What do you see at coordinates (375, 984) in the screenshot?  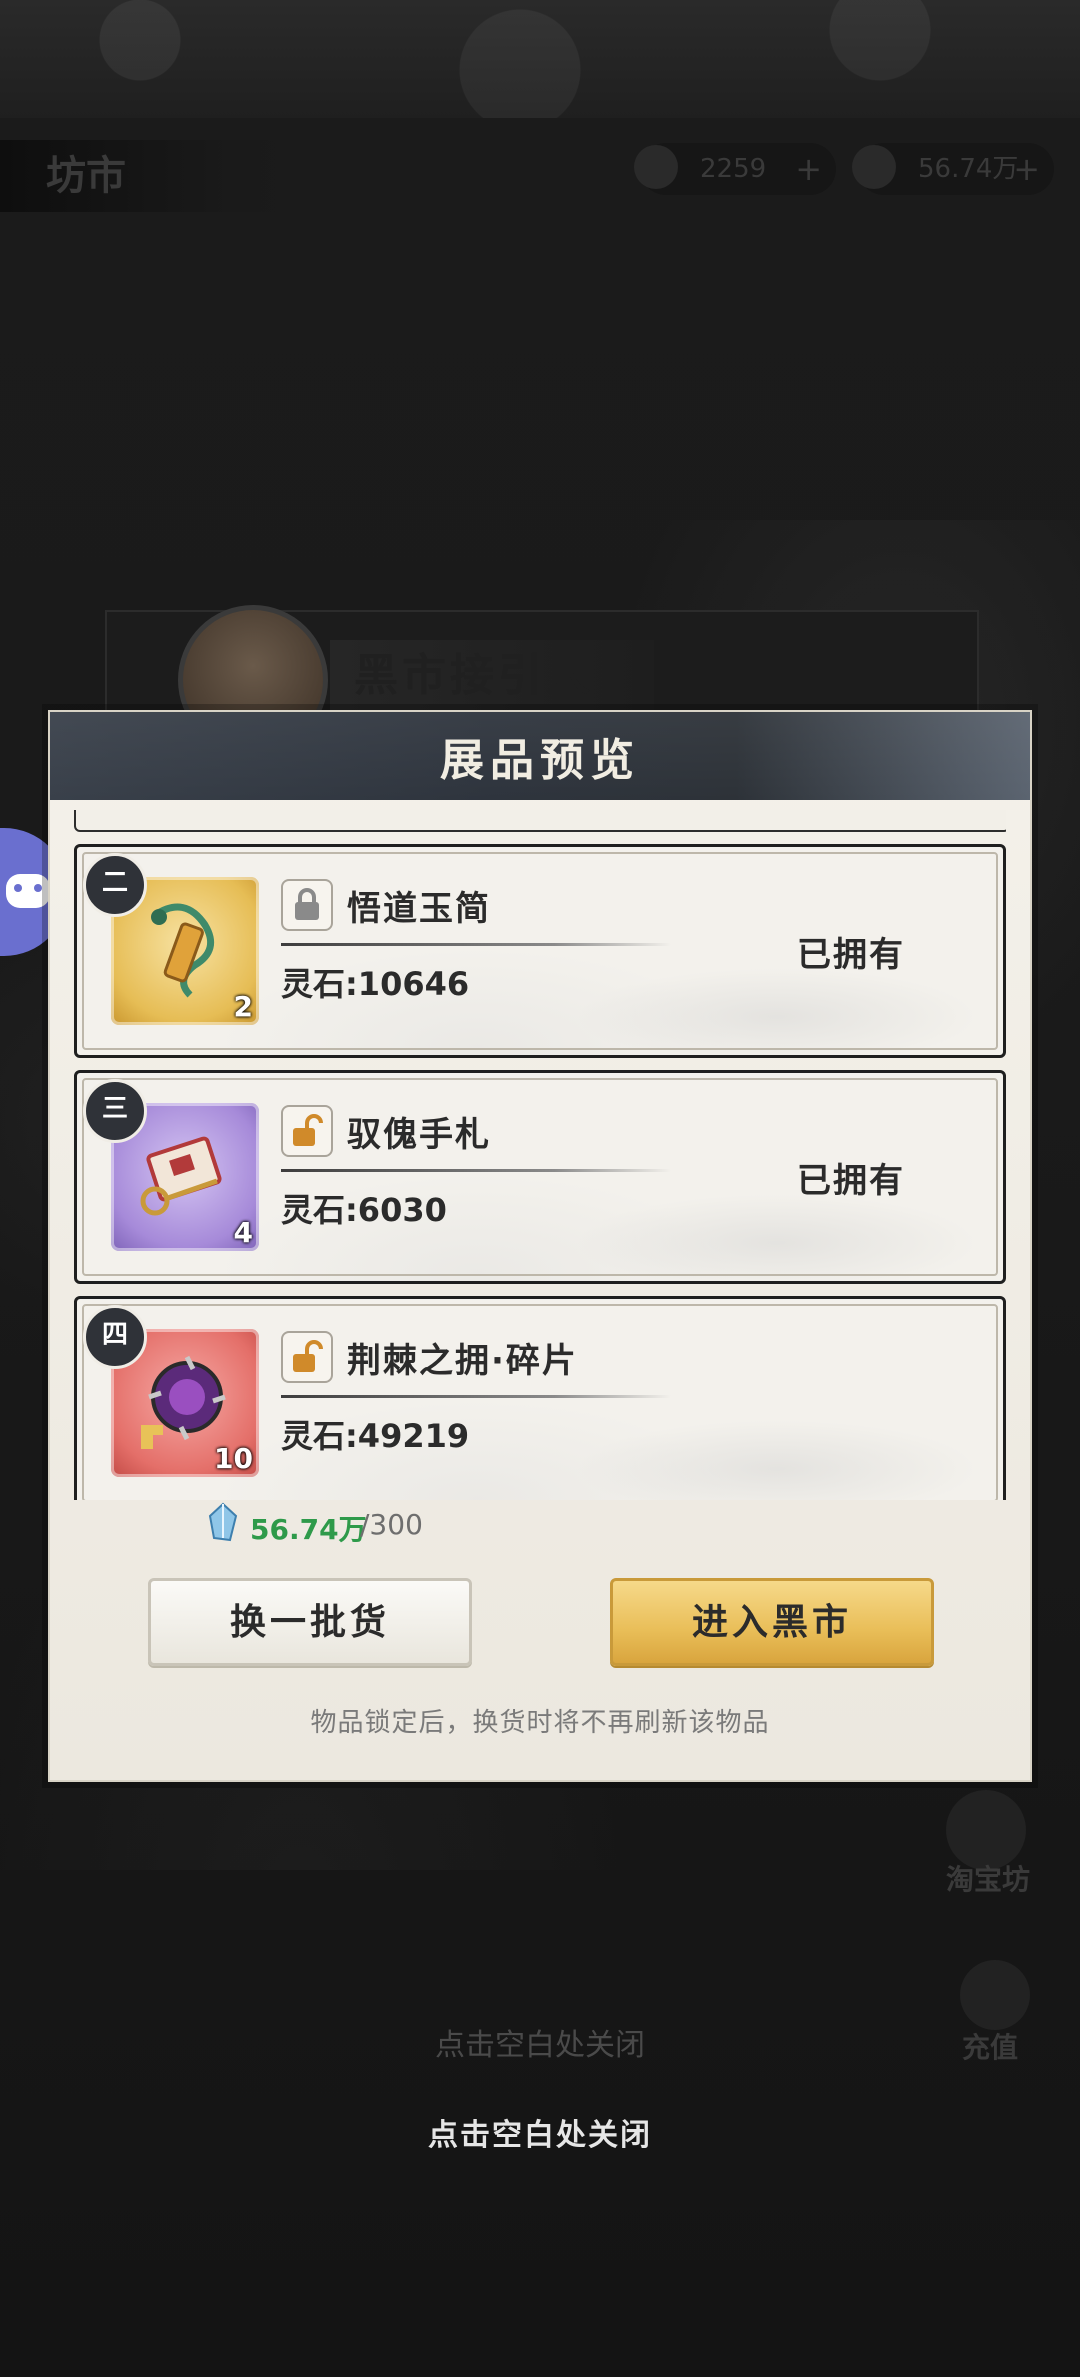 I see `item-price: 灵石:10646` at bounding box center [375, 984].